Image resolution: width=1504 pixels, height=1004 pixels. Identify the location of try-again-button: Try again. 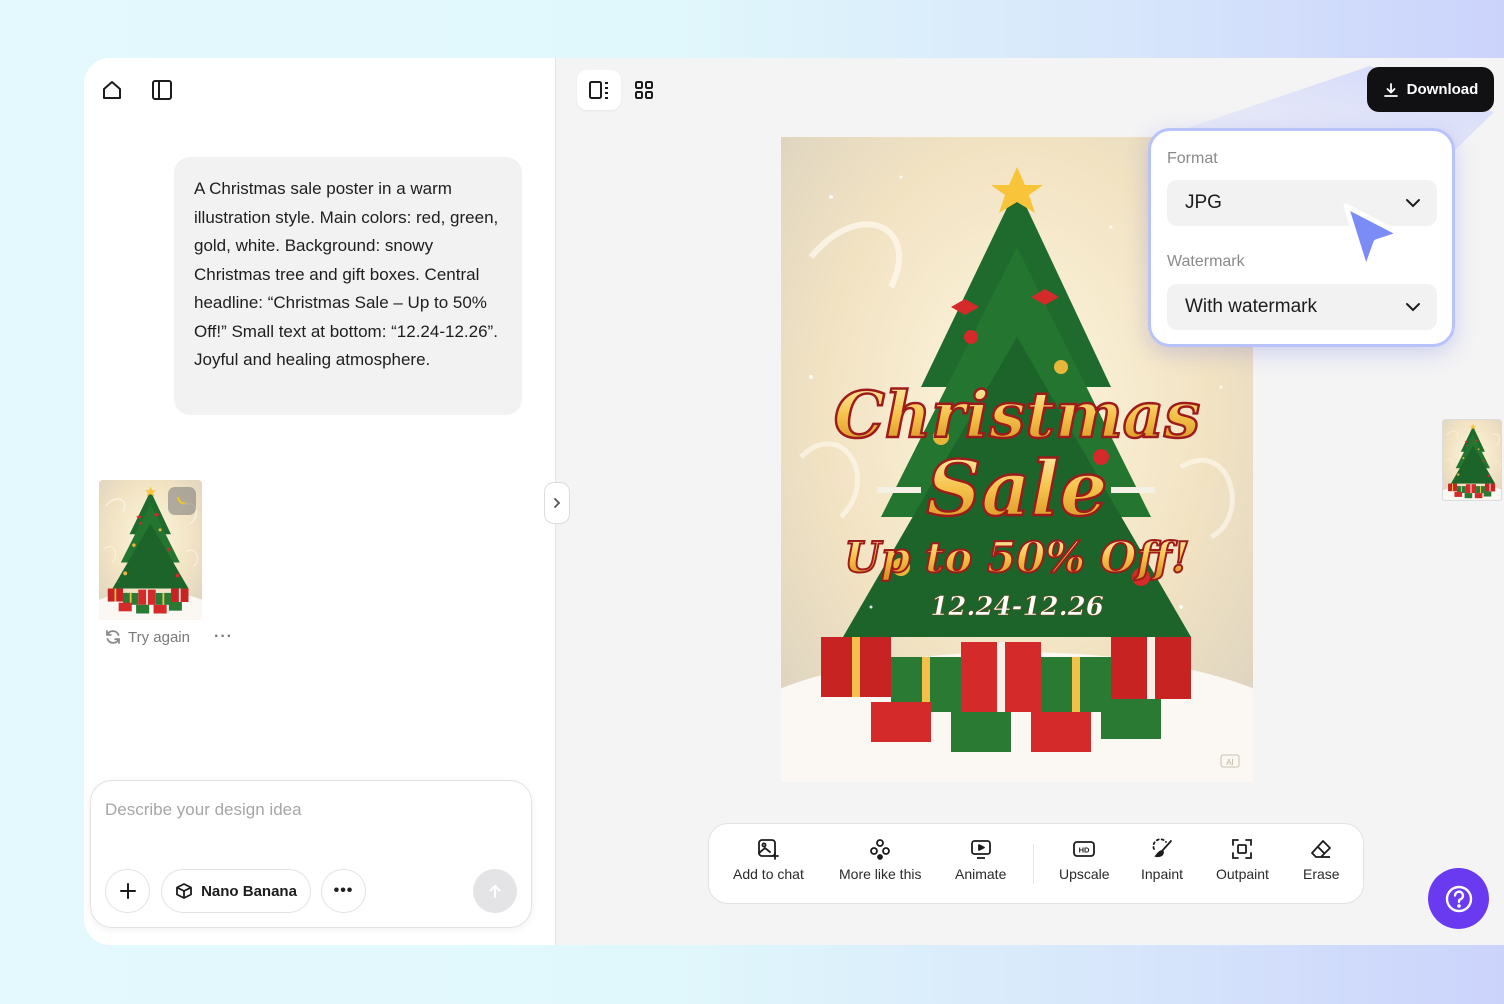
(147, 637).